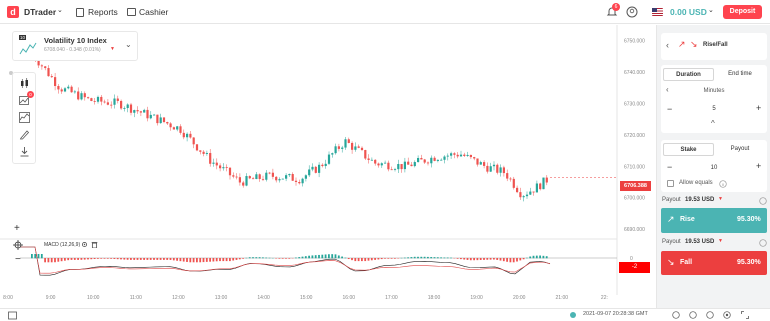 Image resolution: width=770 pixels, height=321 pixels. What do you see at coordinates (24, 83) in the screenshot?
I see `candle-type-icon` at bounding box center [24, 83].